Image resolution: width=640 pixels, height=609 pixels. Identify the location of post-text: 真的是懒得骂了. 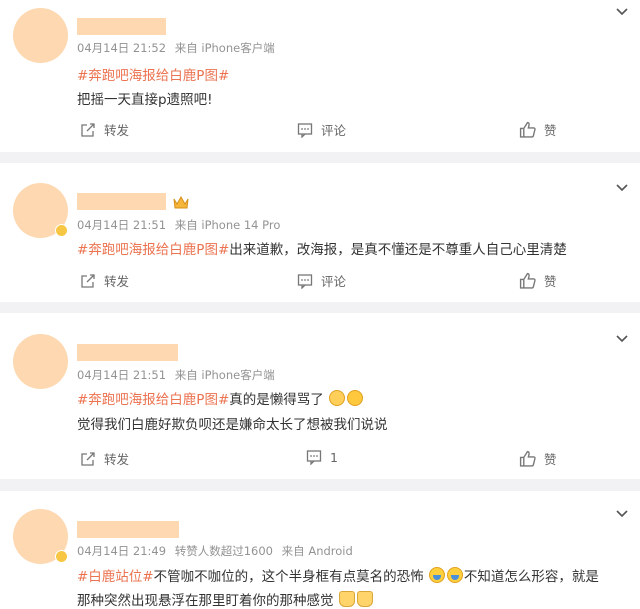
(276, 400).